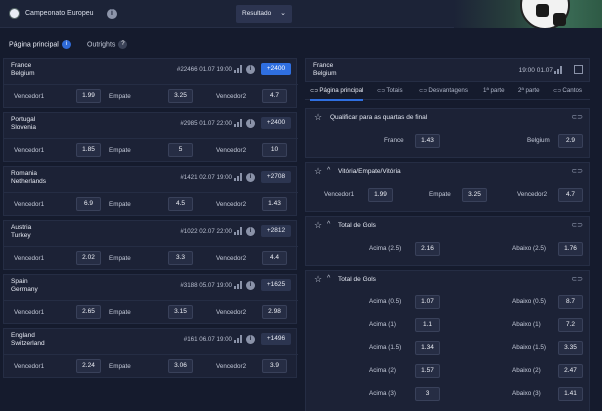 This screenshot has width=602, height=411. What do you see at coordinates (379, 117) in the screenshot?
I see `market-title: Qualificar para as quartas de final` at bounding box center [379, 117].